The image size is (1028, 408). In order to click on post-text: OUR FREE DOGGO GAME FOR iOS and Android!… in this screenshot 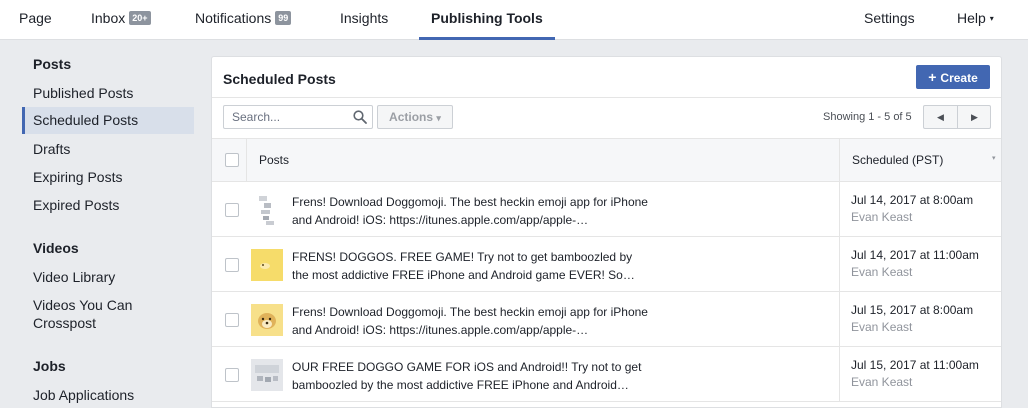, I will do `click(472, 376)`.